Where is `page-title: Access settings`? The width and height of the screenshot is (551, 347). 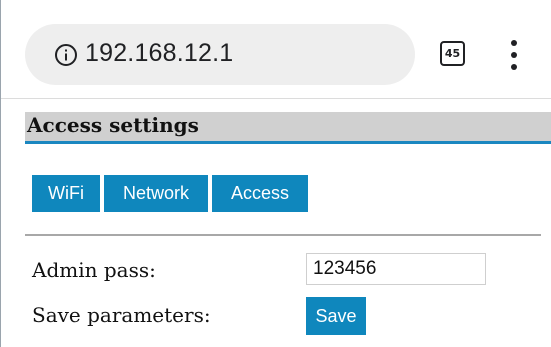
page-title: Access settings is located at coordinates (113, 125).